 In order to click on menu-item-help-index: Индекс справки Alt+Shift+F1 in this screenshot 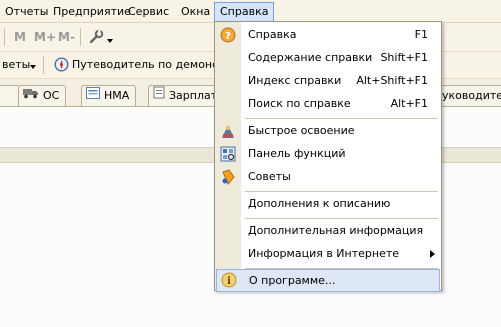, I will do `click(328, 81)`.